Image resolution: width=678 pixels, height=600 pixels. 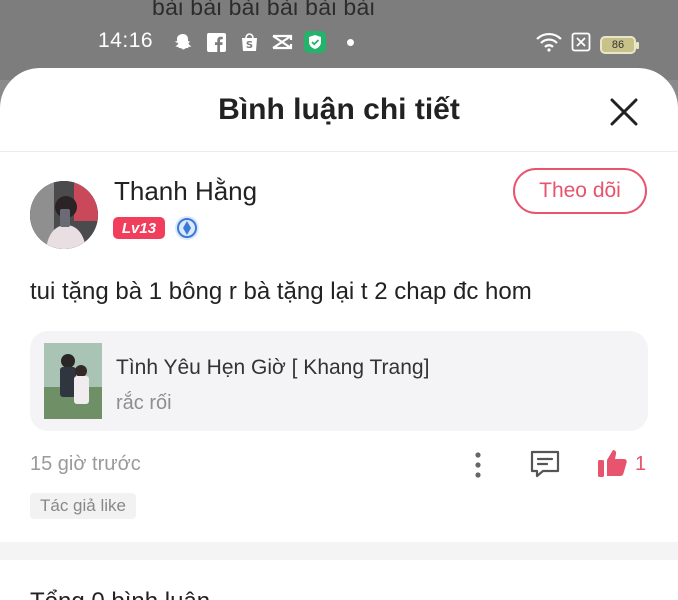 What do you see at coordinates (350, 42) in the screenshot?
I see `dot-icon` at bounding box center [350, 42].